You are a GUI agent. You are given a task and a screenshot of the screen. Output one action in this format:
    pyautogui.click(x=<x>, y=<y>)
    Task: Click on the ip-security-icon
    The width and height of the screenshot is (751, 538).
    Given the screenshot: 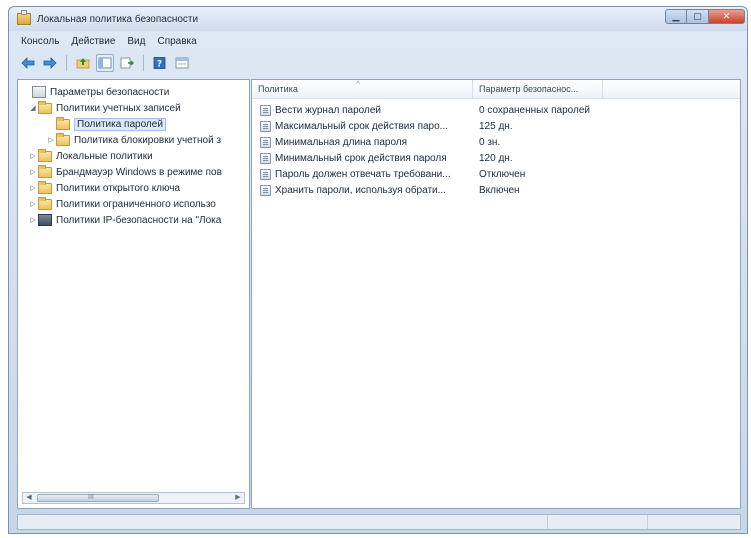 What is the action you would take?
    pyautogui.click(x=45, y=220)
    